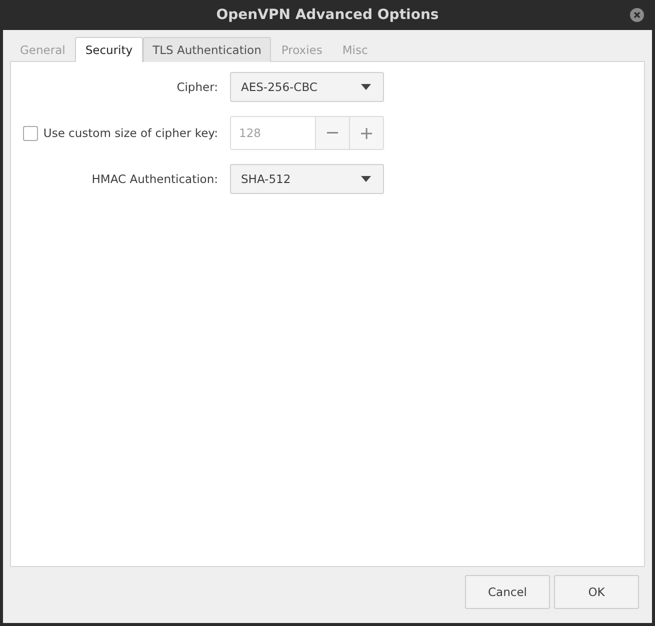 The image size is (655, 626). I want to click on close-icon, so click(637, 15).